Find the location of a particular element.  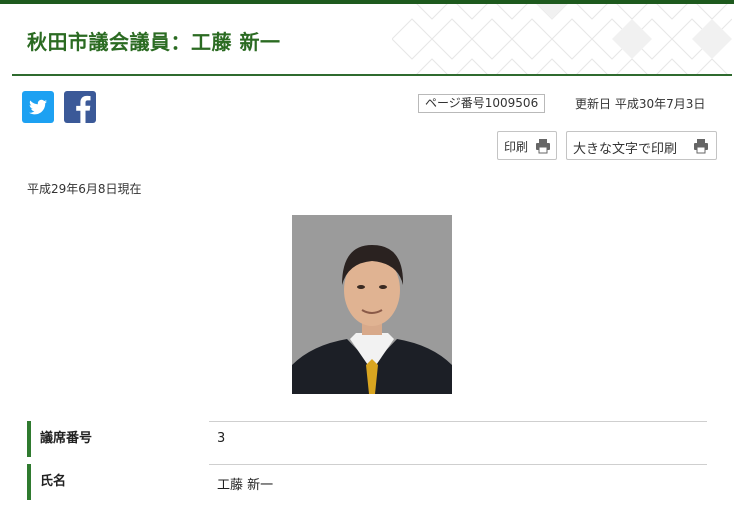

name-label: 氏名 is located at coordinates (112, 482).